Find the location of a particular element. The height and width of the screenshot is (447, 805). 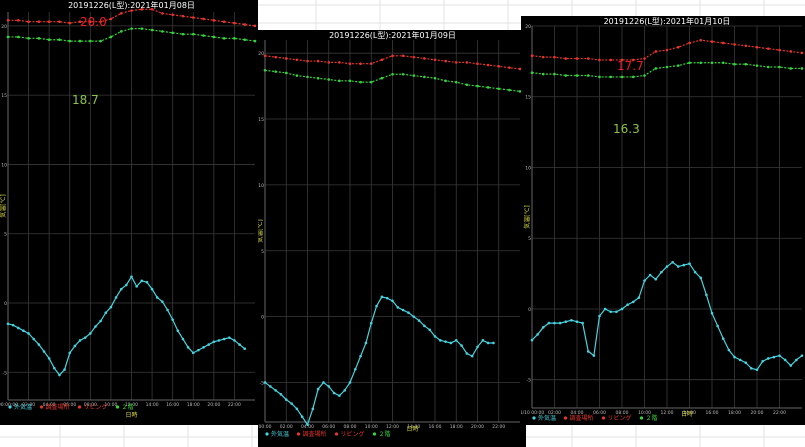

y-tick-label: 0 is located at coordinates (5, 304).